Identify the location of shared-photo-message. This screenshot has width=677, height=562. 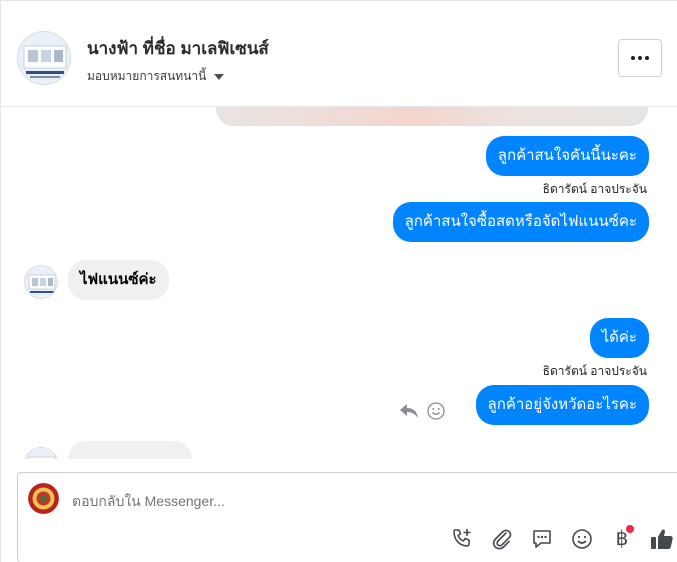
(432, 116).